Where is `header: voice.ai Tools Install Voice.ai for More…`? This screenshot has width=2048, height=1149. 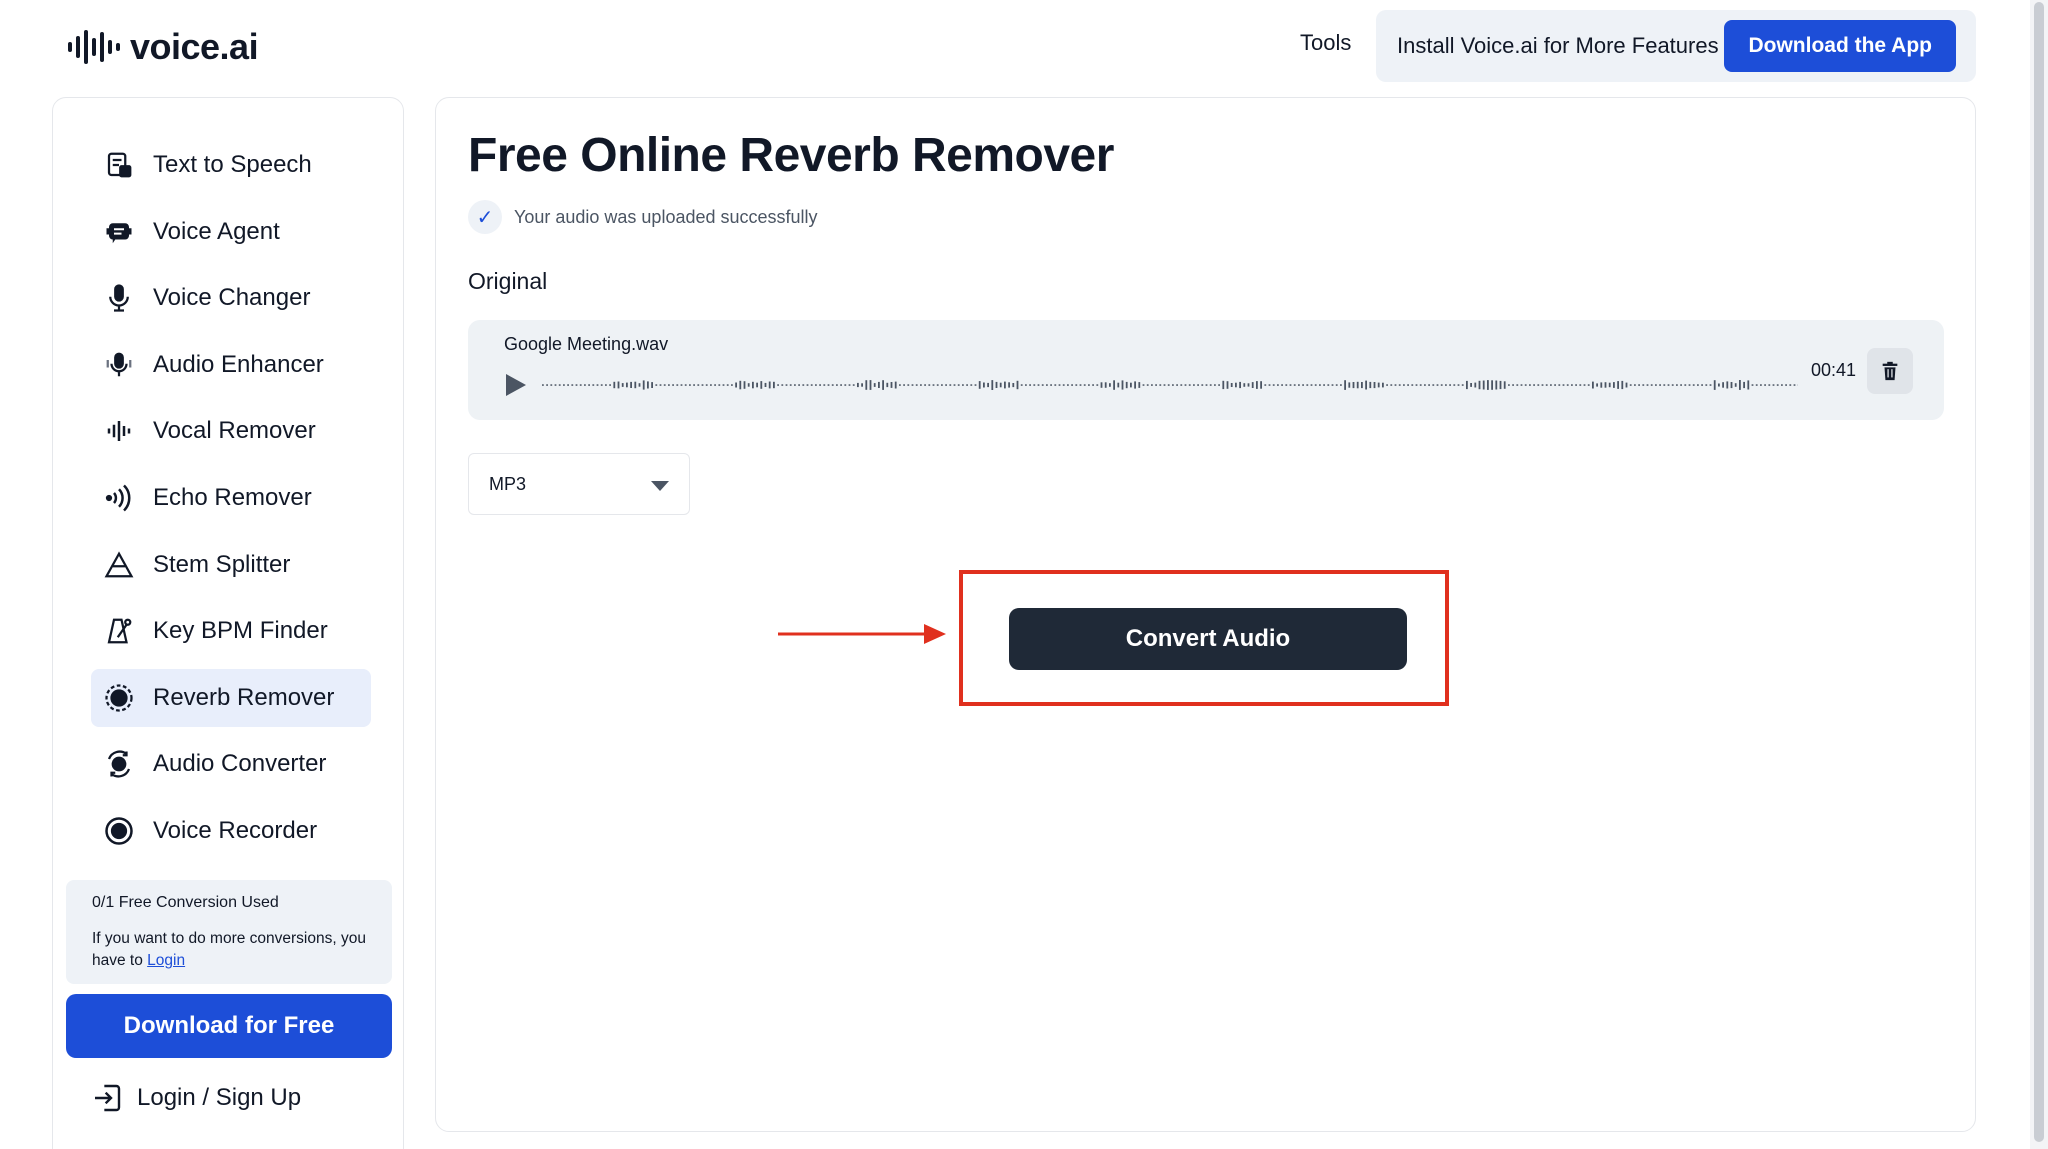 header: voice.ai Tools Install Voice.ai for More… is located at coordinates (1024, 46).